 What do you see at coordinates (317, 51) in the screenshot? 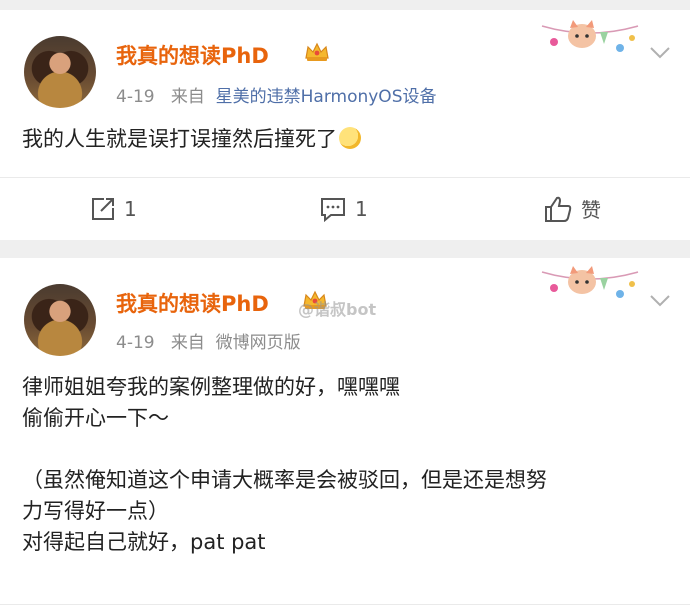
I see `vip-crown-icon` at bounding box center [317, 51].